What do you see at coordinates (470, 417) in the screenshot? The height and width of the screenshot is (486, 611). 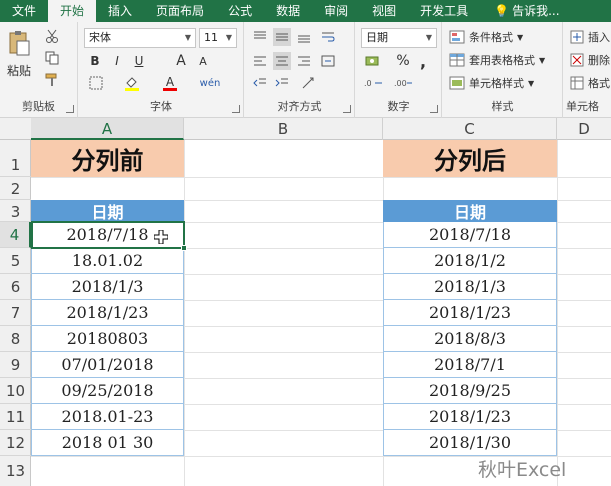 I see `cell-c11: 2018/1/23` at bounding box center [470, 417].